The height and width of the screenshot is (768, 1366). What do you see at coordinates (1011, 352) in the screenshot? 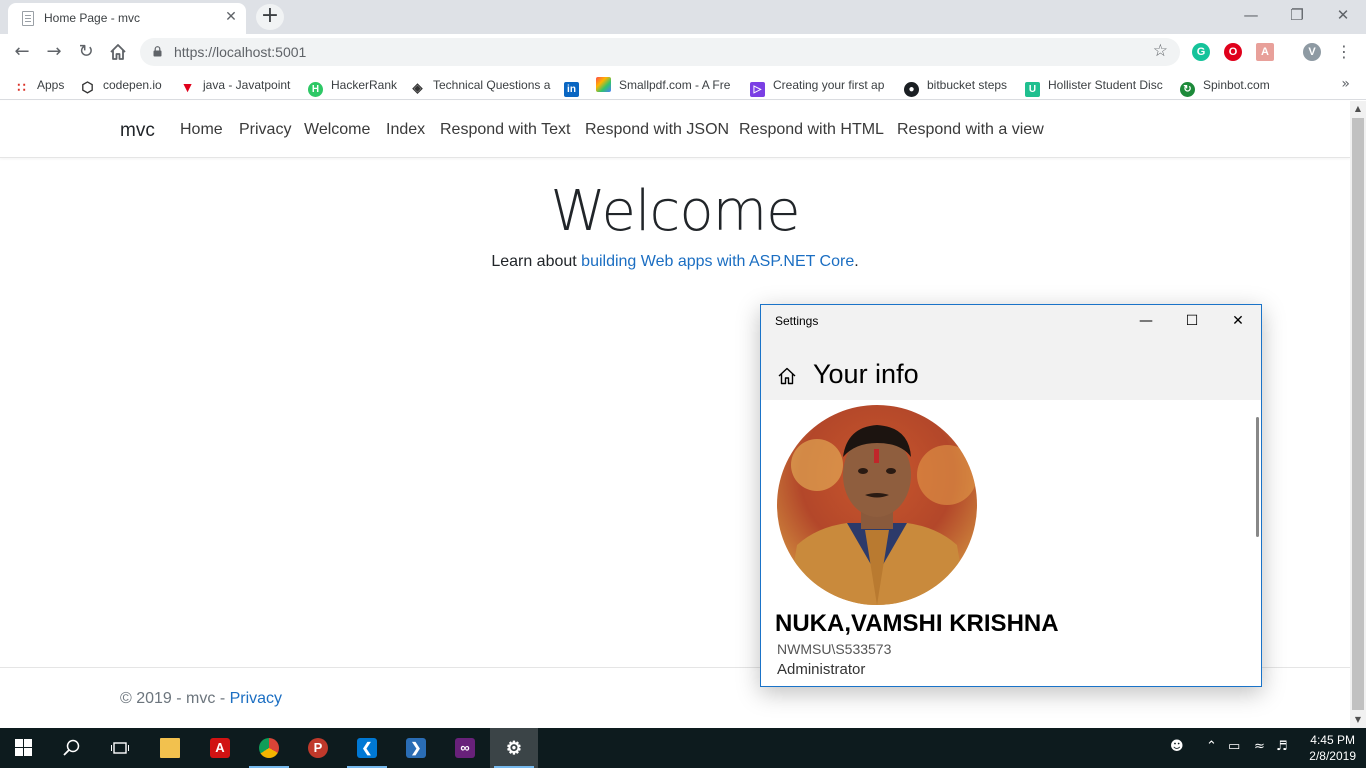
I see `settings-header: Settings — ☐ ✕ Your info` at bounding box center [1011, 352].